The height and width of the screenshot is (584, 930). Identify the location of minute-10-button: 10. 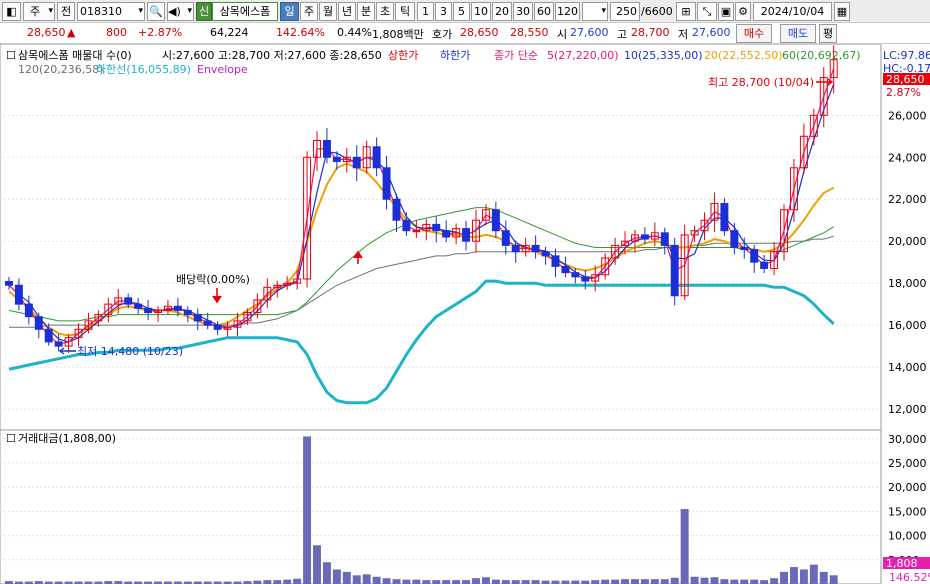
(481, 11).